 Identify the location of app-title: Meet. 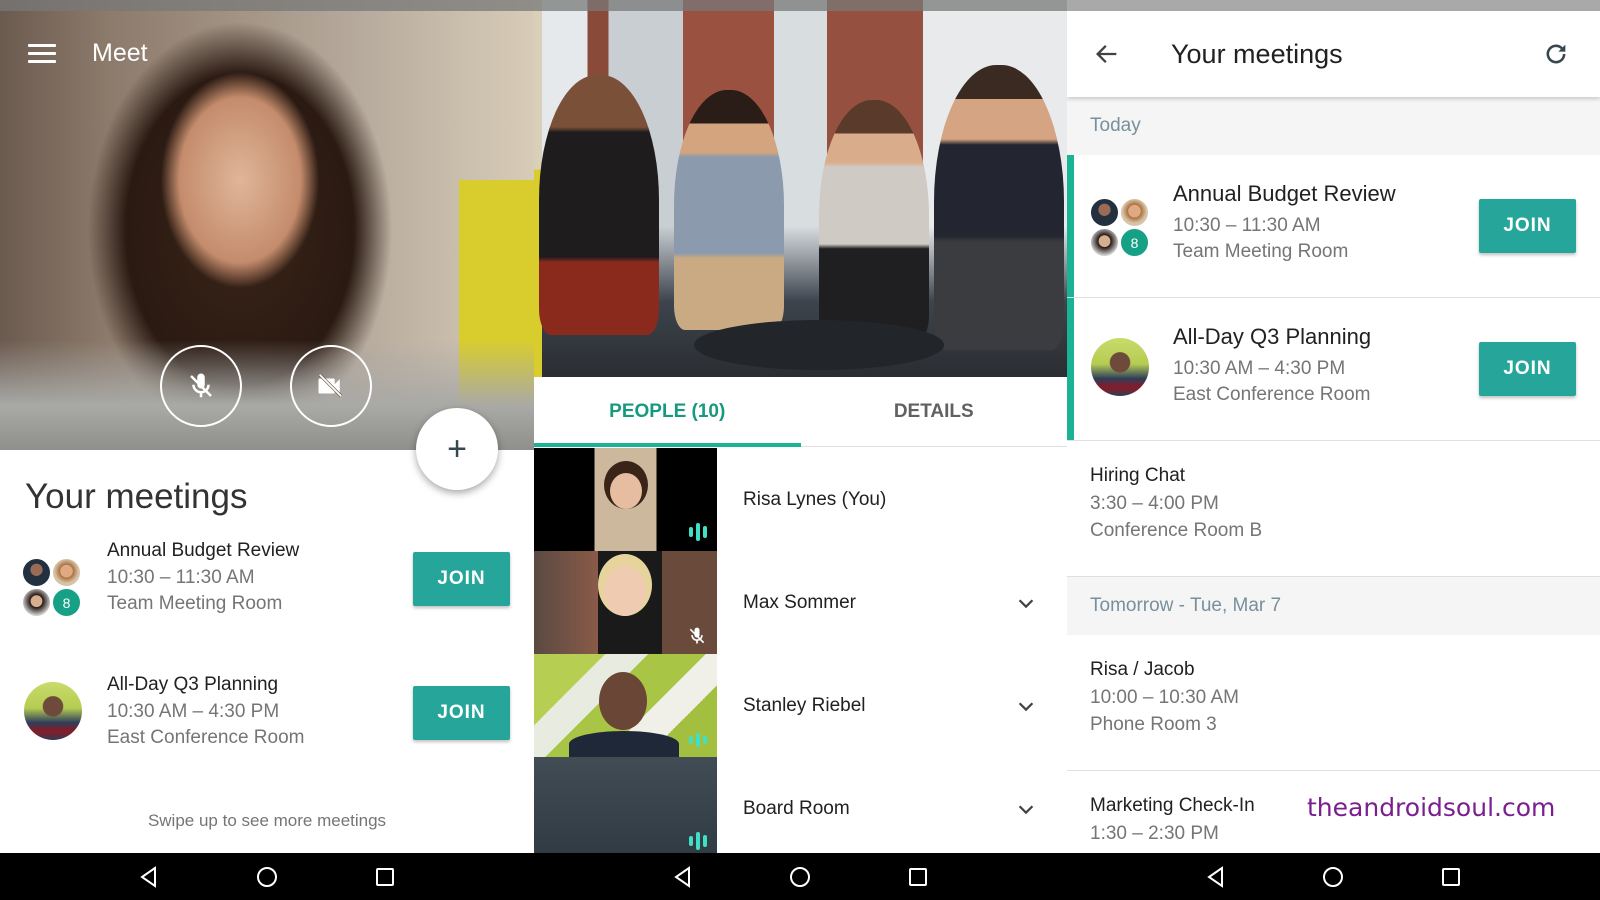
(120, 52).